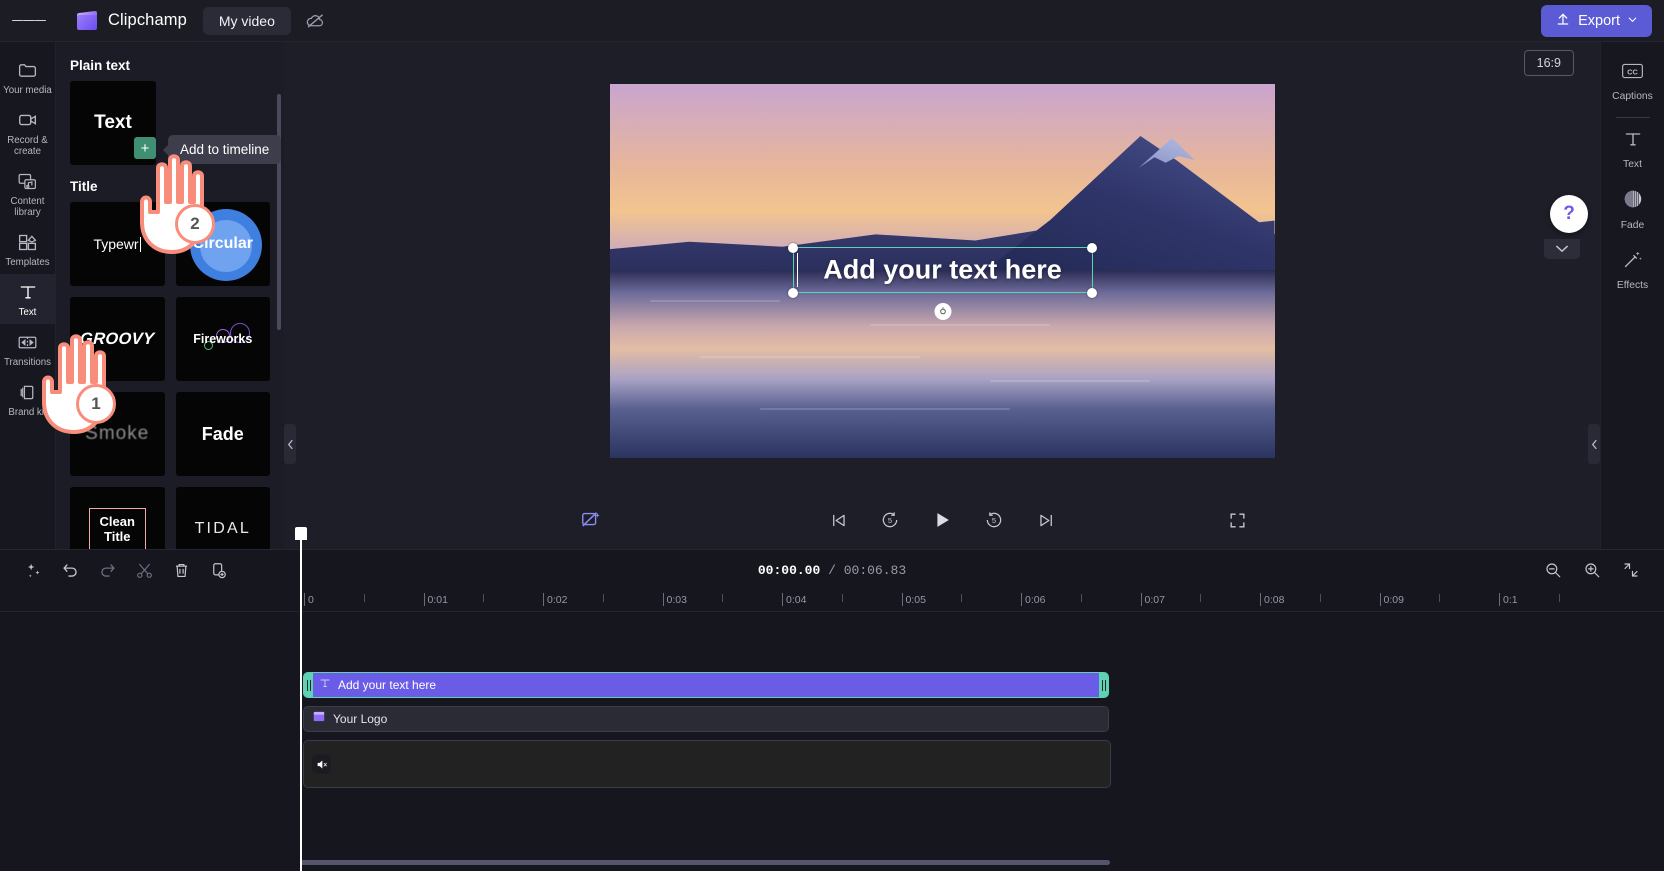 The width and height of the screenshot is (1664, 871). What do you see at coordinates (676, 600) in the screenshot?
I see `ruler-tick-label: 0:03` at bounding box center [676, 600].